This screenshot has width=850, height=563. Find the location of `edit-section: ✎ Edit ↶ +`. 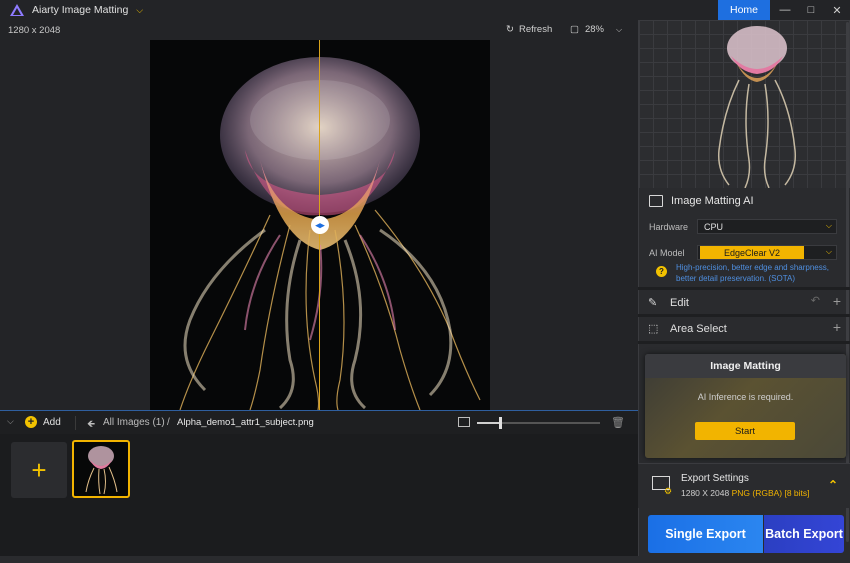

edit-section: ✎ Edit ↶ + is located at coordinates (744, 302).